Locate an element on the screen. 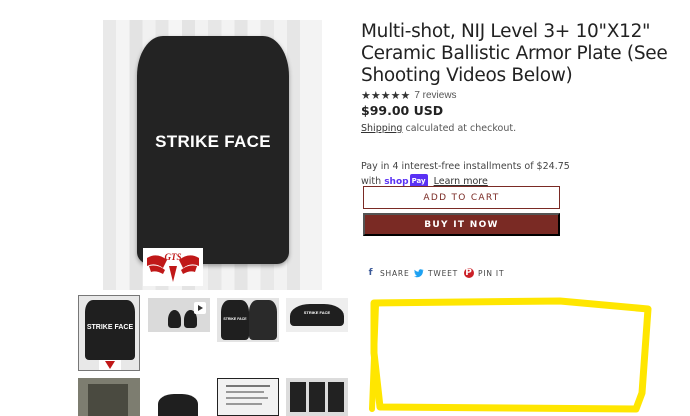 This screenshot has width=690, height=416. product-reviews: ★★★★★ 7 reviews is located at coordinates (409, 95).